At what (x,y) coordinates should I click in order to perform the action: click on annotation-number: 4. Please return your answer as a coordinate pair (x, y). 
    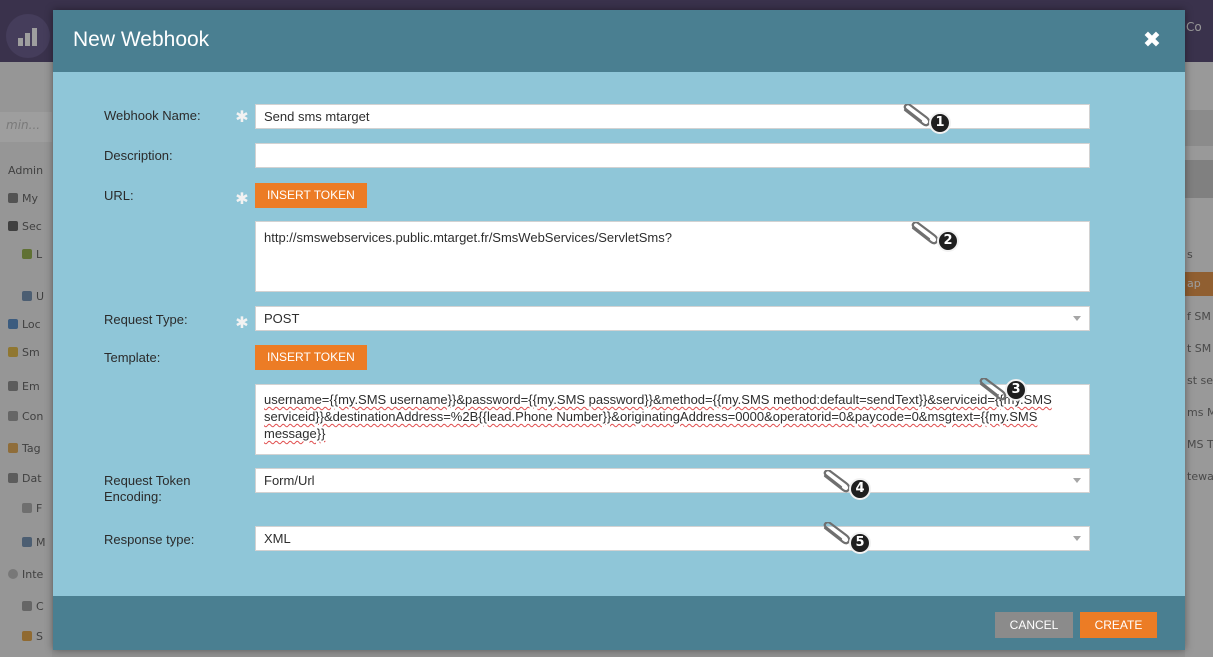
    Looking at the image, I should click on (860, 489).